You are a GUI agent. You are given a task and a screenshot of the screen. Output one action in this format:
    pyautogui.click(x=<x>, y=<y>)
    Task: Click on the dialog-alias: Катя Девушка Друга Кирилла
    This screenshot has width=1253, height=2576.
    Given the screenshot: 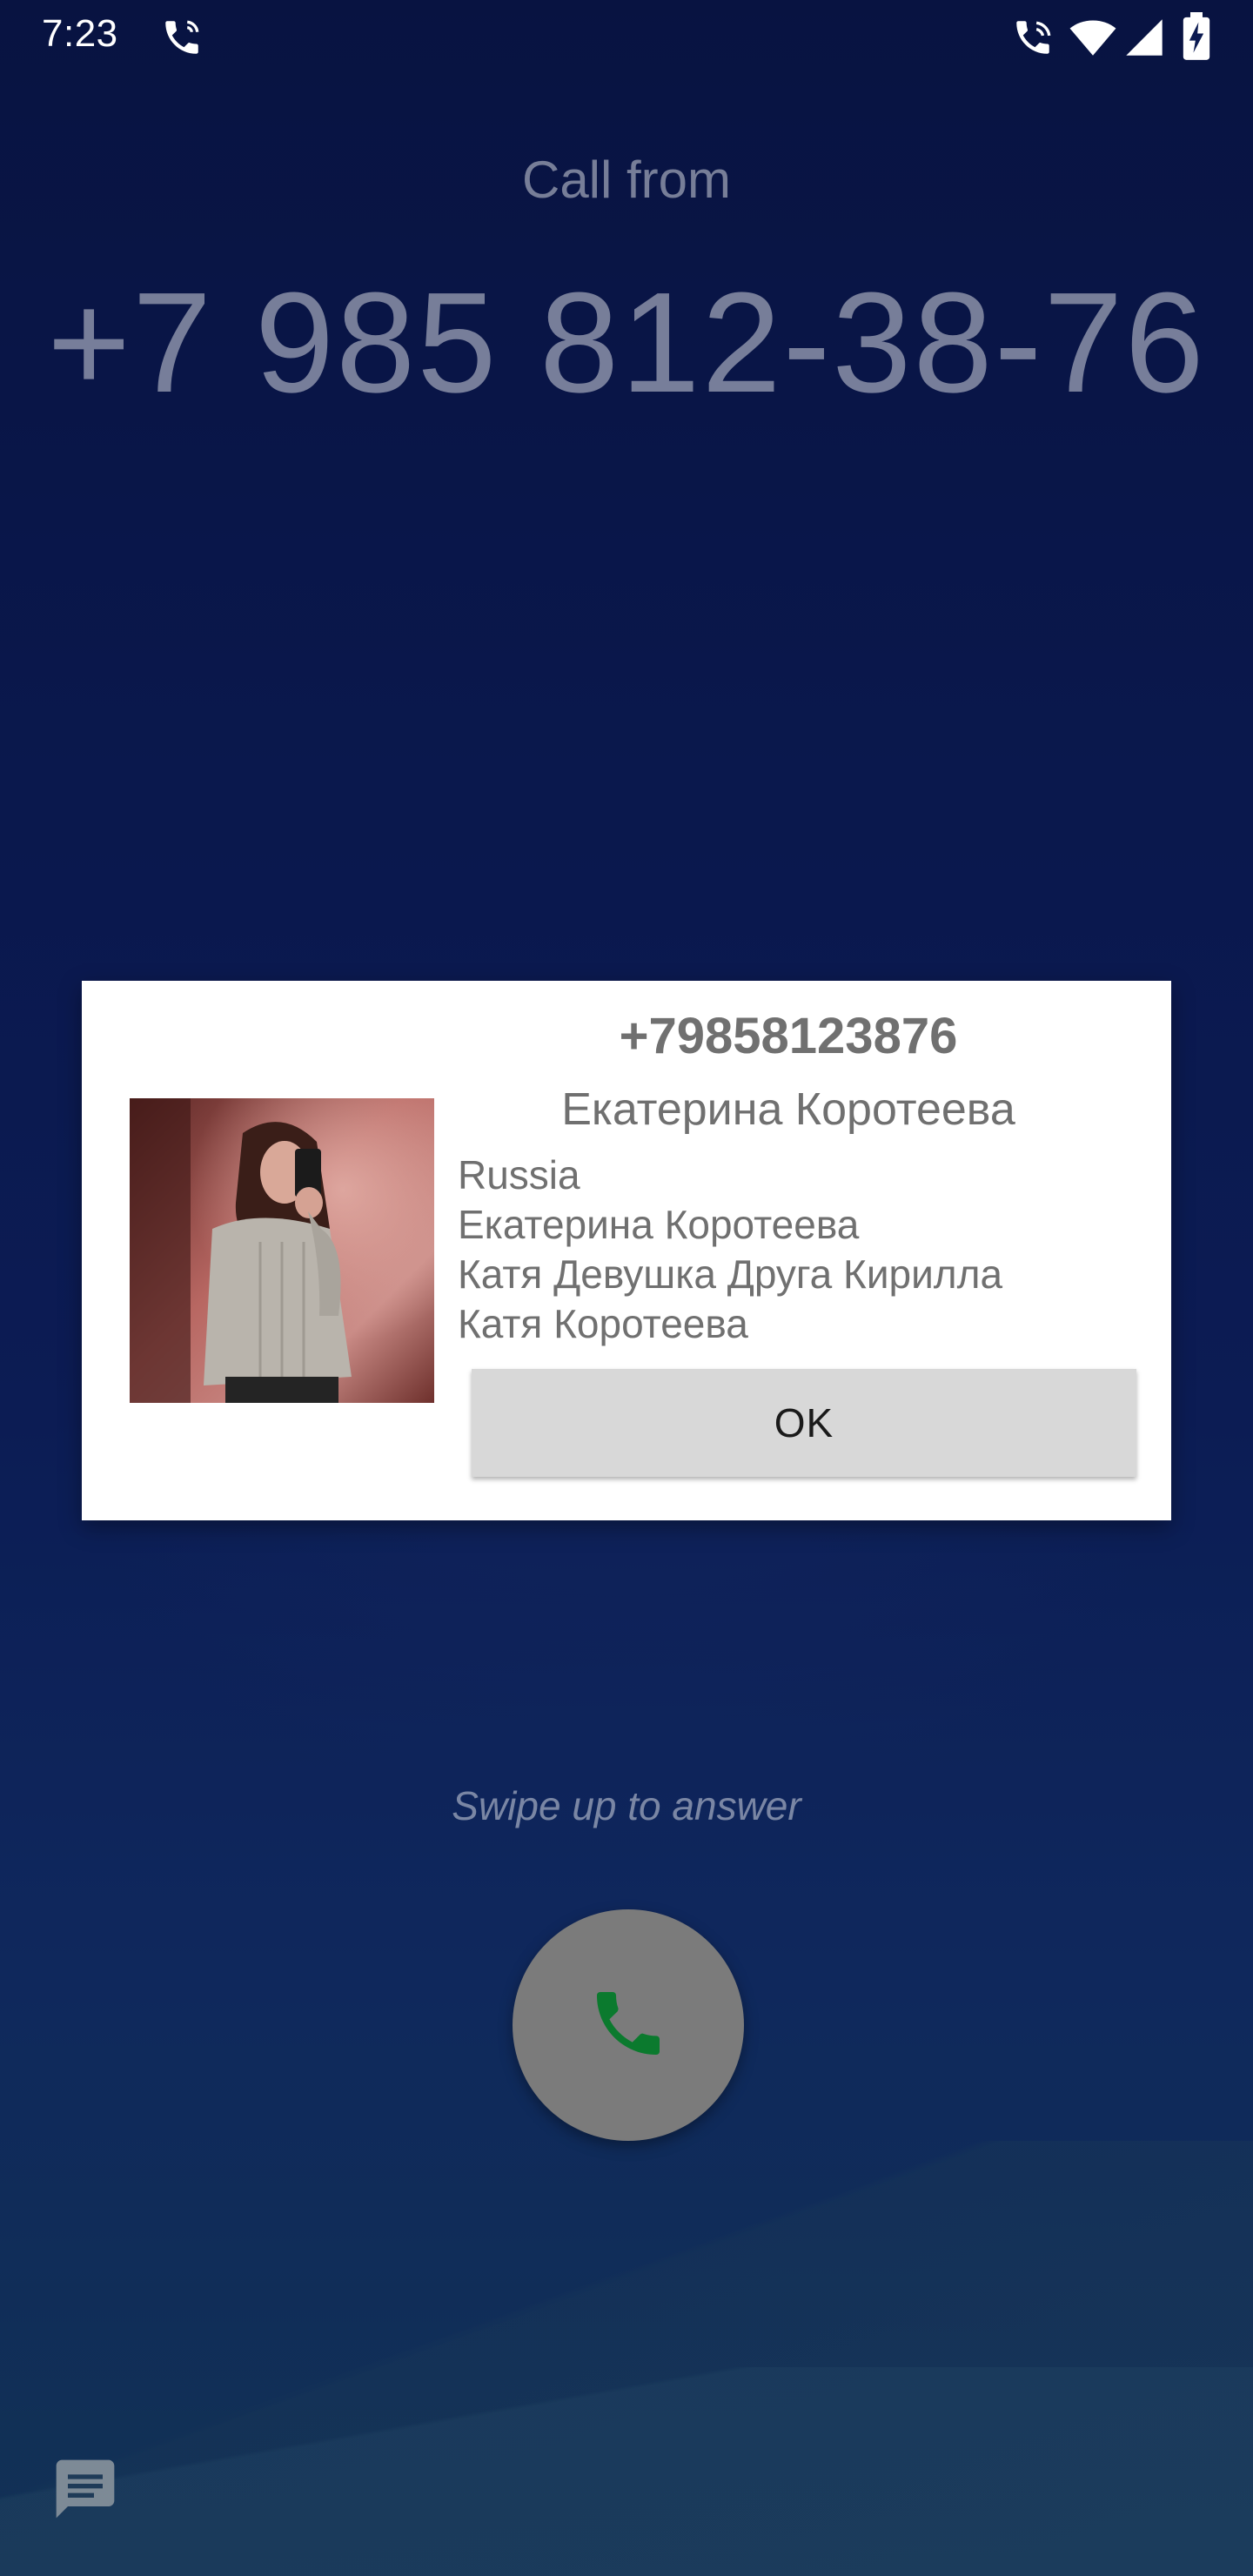 What is the action you would take?
    pyautogui.click(x=730, y=1274)
    